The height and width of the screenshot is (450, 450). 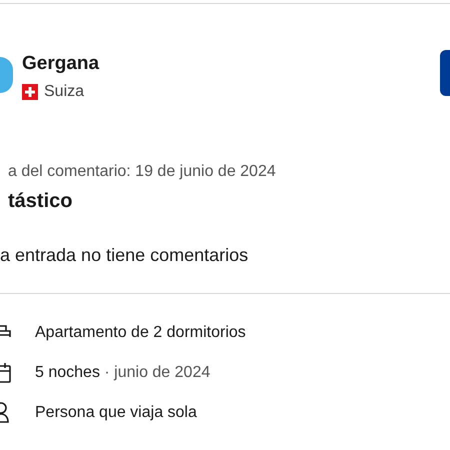 What do you see at coordinates (61, 64) in the screenshot?
I see `reviewer-name: Gergana` at bounding box center [61, 64].